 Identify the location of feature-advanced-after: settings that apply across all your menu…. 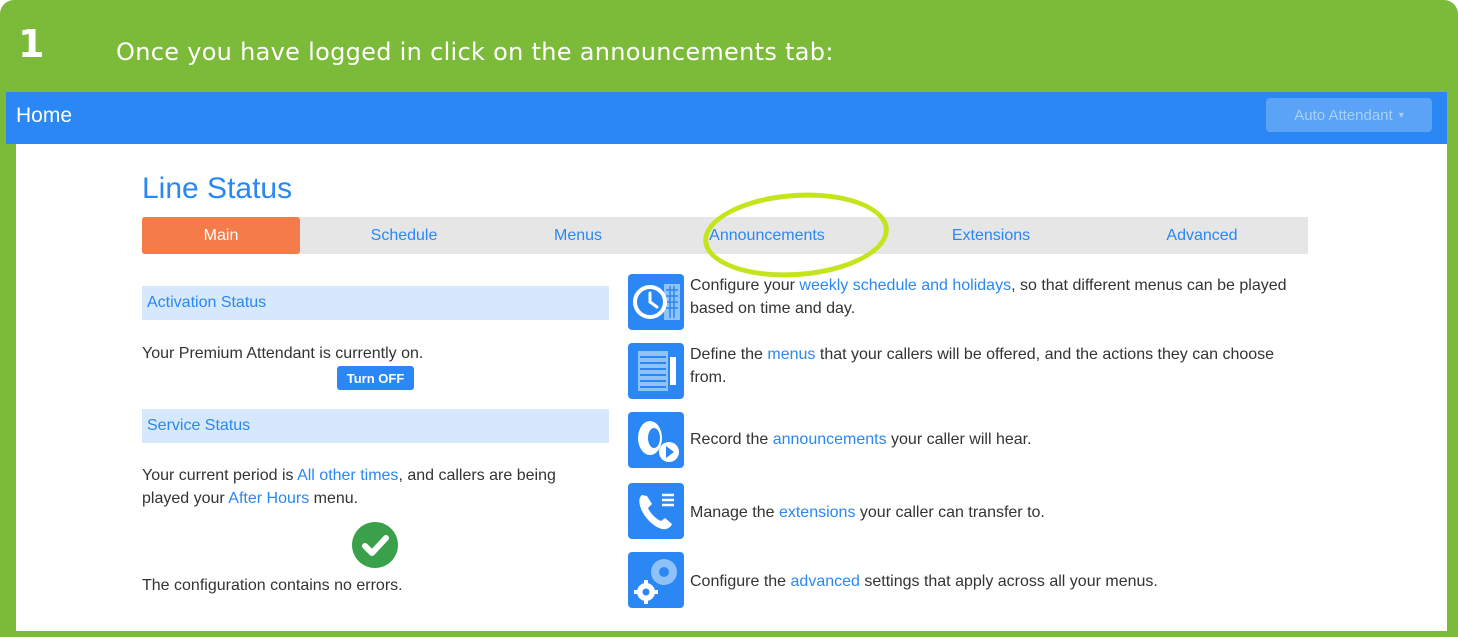
(1008, 581).